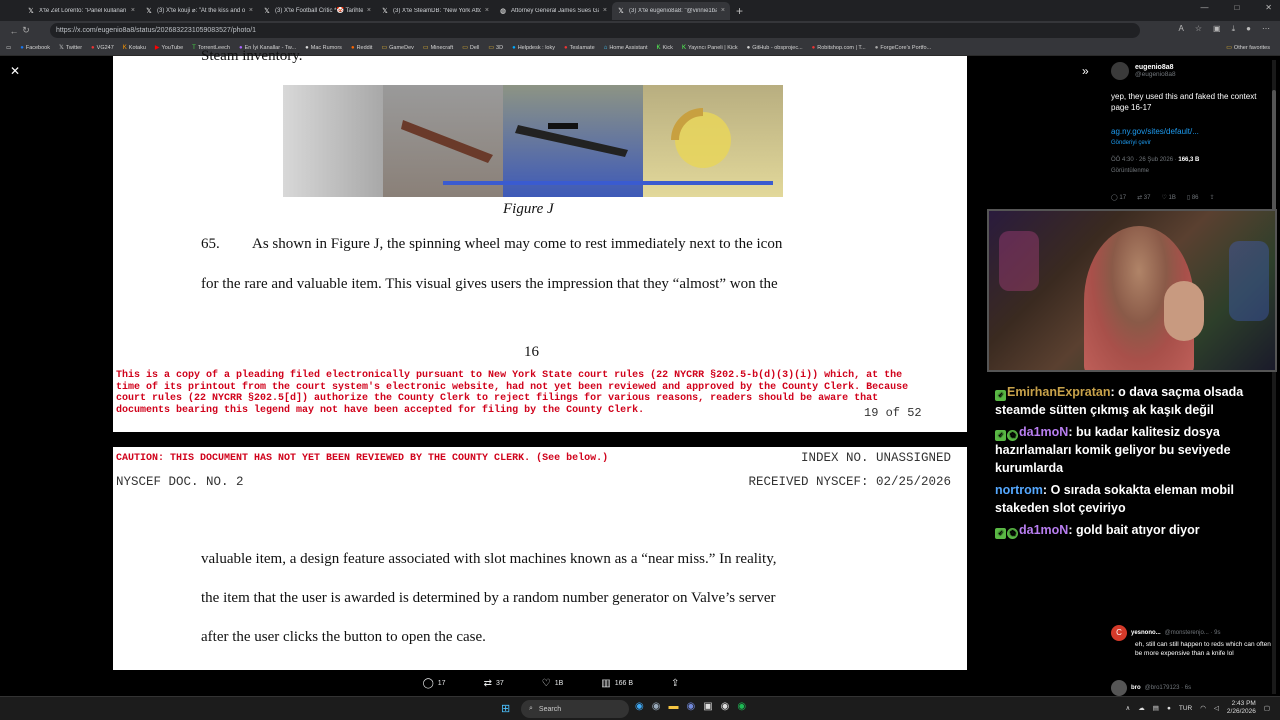 Image resolution: width=1280 pixels, height=720 pixels. What do you see at coordinates (134, 48) in the screenshot?
I see `bookmark-item: K Kotaku` at bounding box center [134, 48].